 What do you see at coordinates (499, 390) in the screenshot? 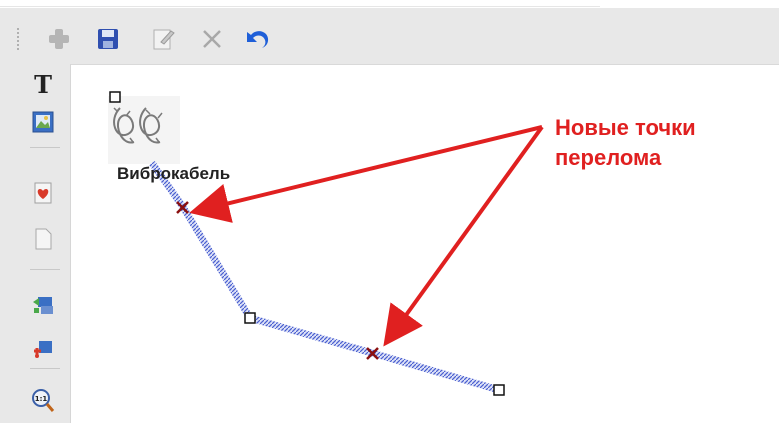
I see `cable-end-handle` at bounding box center [499, 390].